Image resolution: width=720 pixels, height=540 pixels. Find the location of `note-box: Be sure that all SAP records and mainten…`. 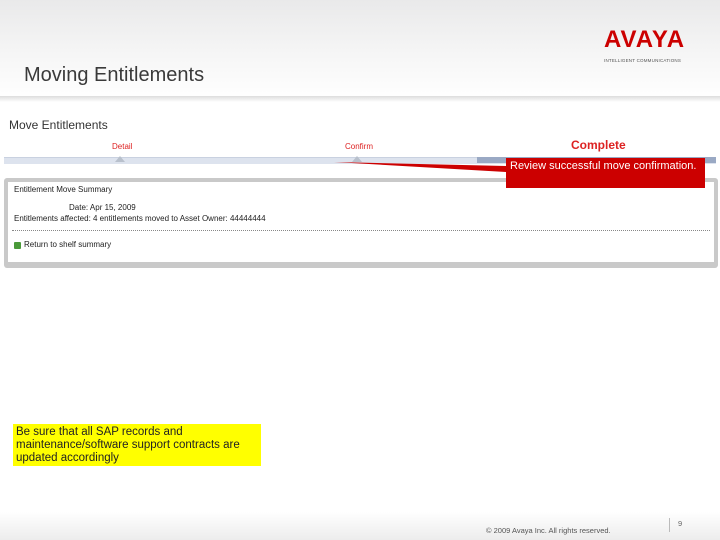

note-box: Be sure that all SAP records and mainten… is located at coordinates (137, 445).